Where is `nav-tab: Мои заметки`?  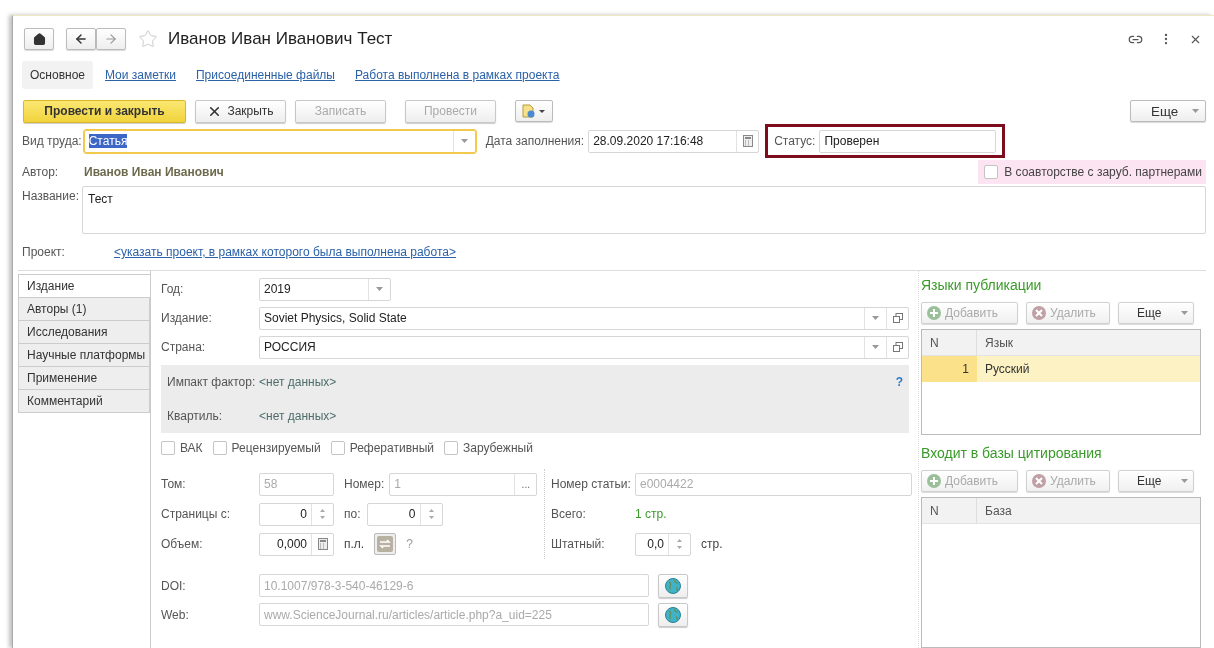
nav-tab: Мои заметки is located at coordinates (140, 75).